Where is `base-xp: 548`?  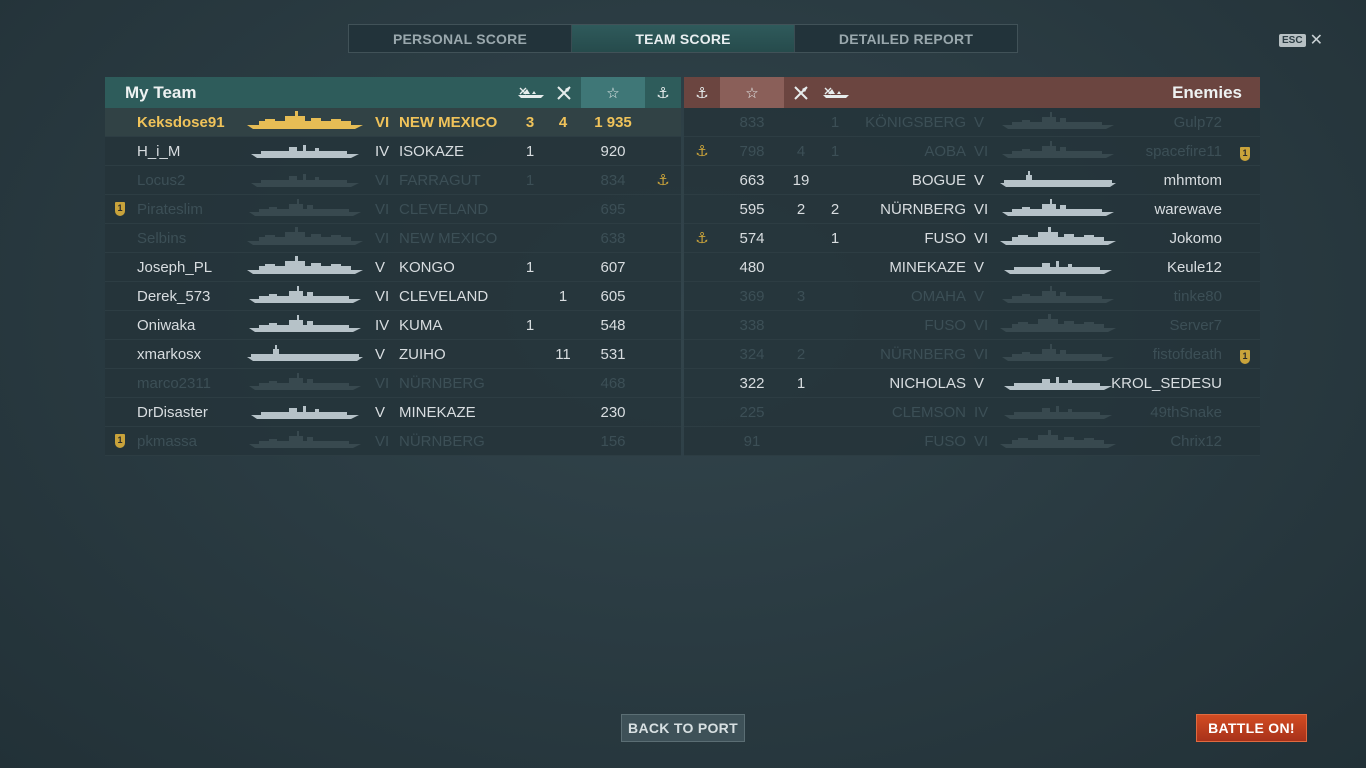
base-xp: 548 is located at coordinates (613, 325).